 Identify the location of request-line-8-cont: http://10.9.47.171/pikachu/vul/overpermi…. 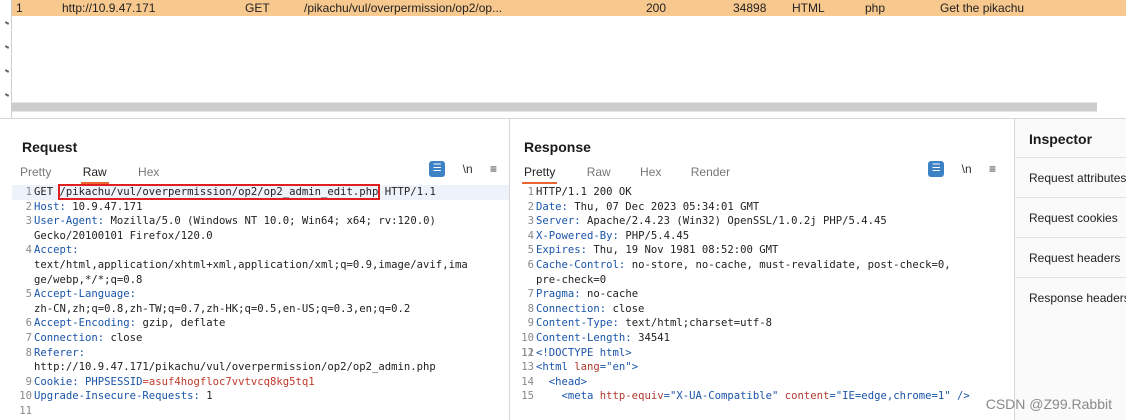
(235, 367).